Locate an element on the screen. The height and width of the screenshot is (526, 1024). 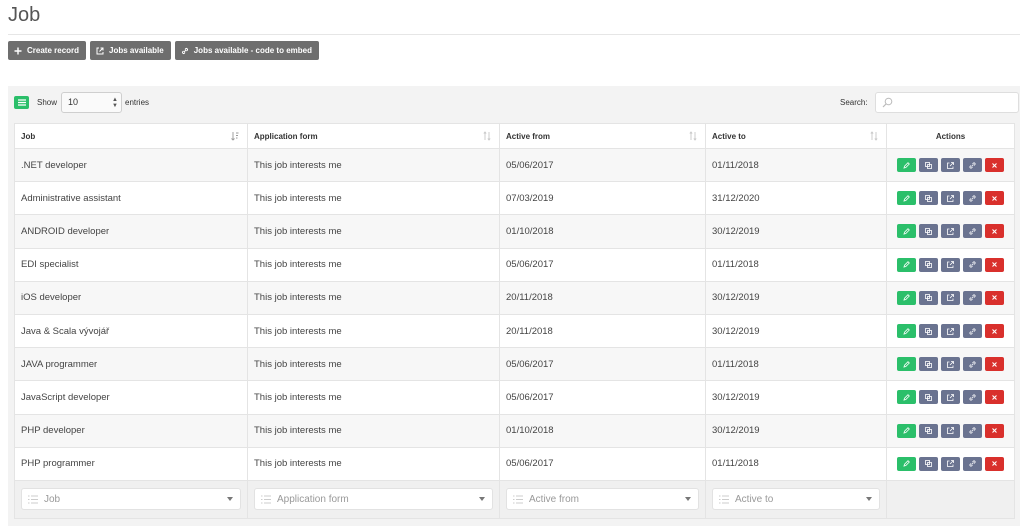
filter-active-to-select: Active to is located at coordinates (796, 499).